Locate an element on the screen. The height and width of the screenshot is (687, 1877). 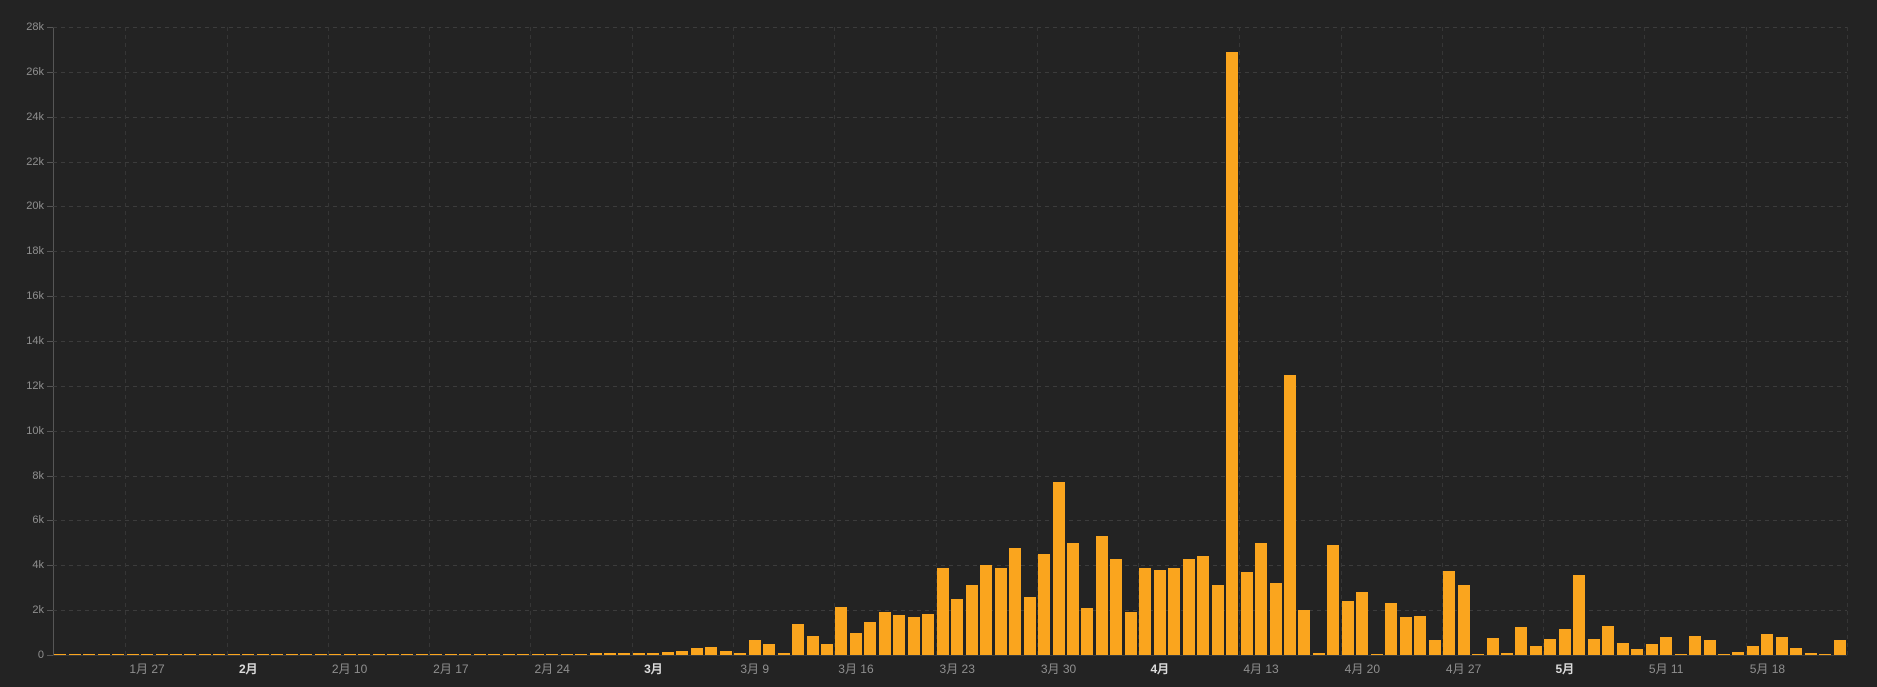
x-axis-label: 5月 18 is located at coordinates (1767, 669).